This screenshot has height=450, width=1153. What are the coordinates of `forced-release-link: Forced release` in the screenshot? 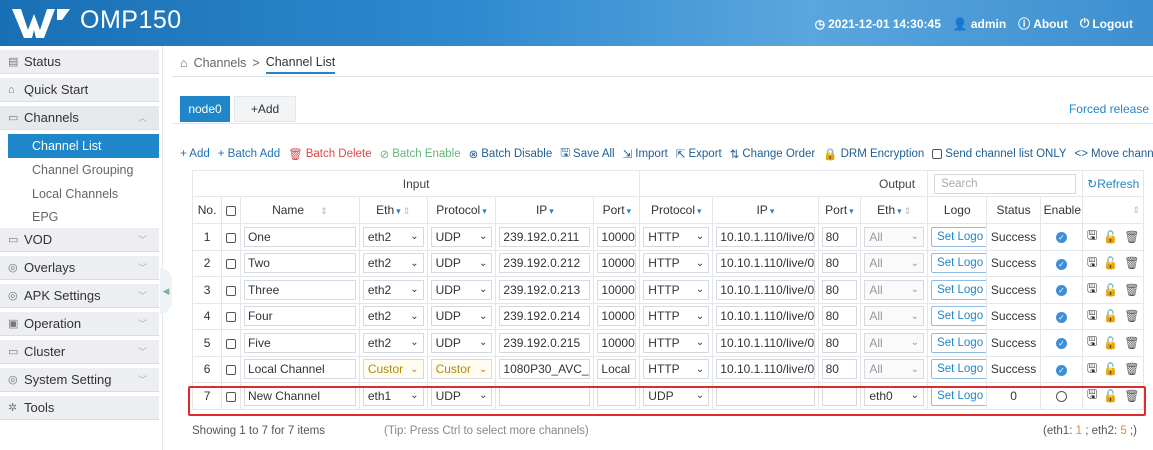 It's located at (1109, 109).